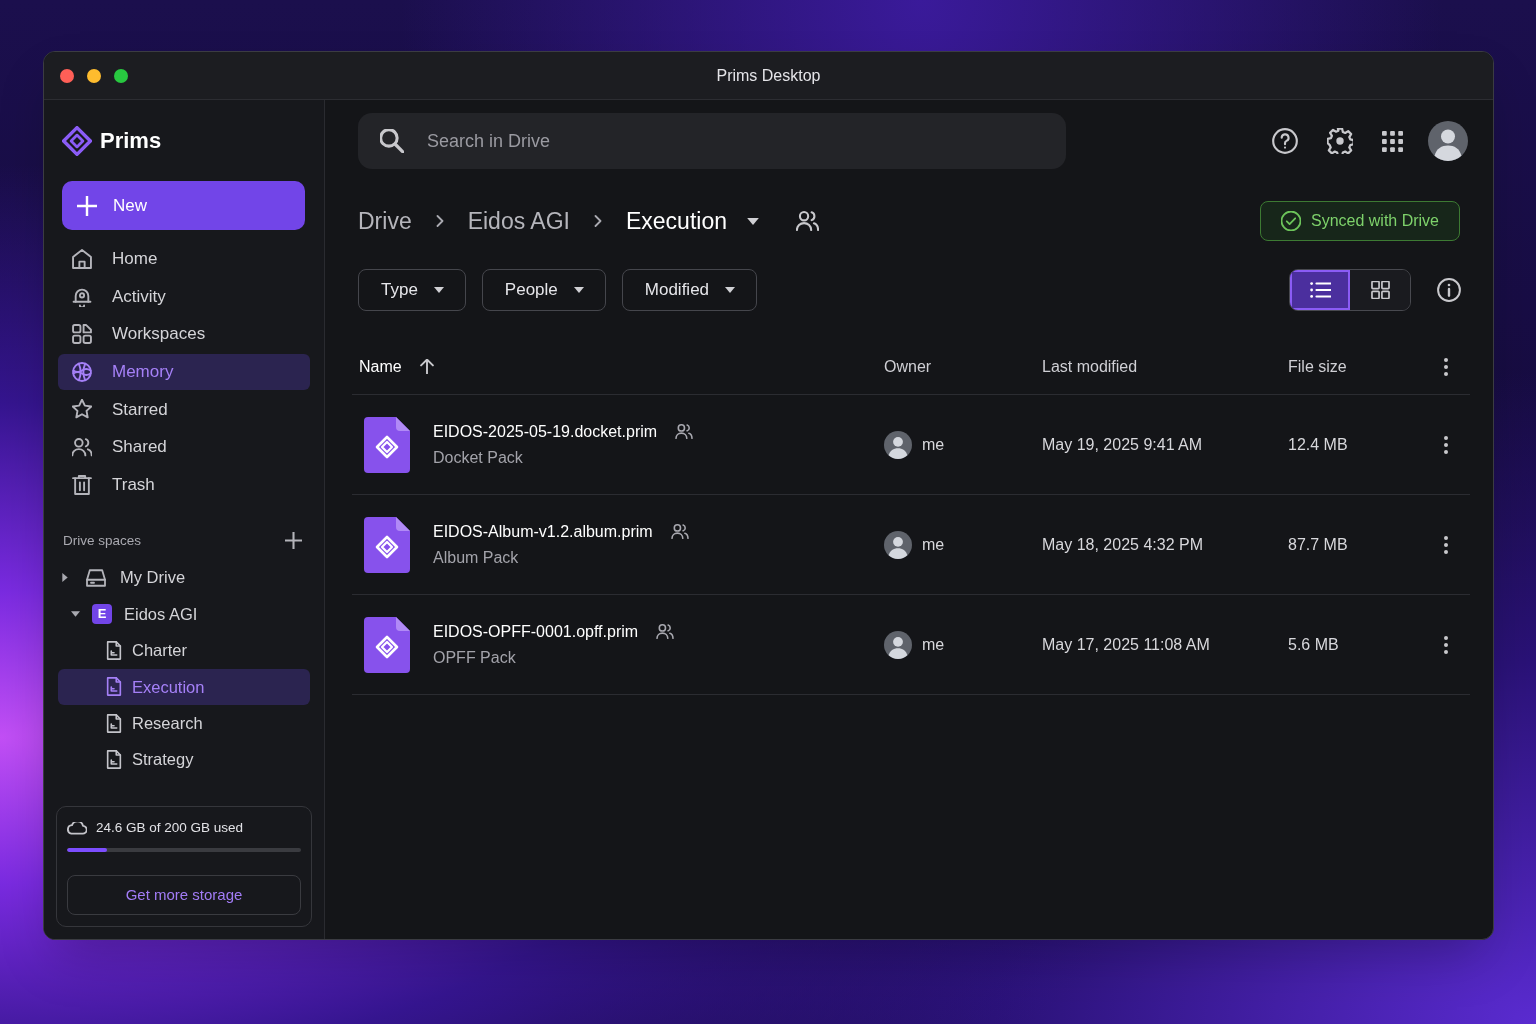 This screenshot has height=1024, width=1536. What do you see at coordinates (1126, 644) in the screenshot?
I see `modified-date: May 17, 2025 11:08 AM` at bounding box center [1126, 644].